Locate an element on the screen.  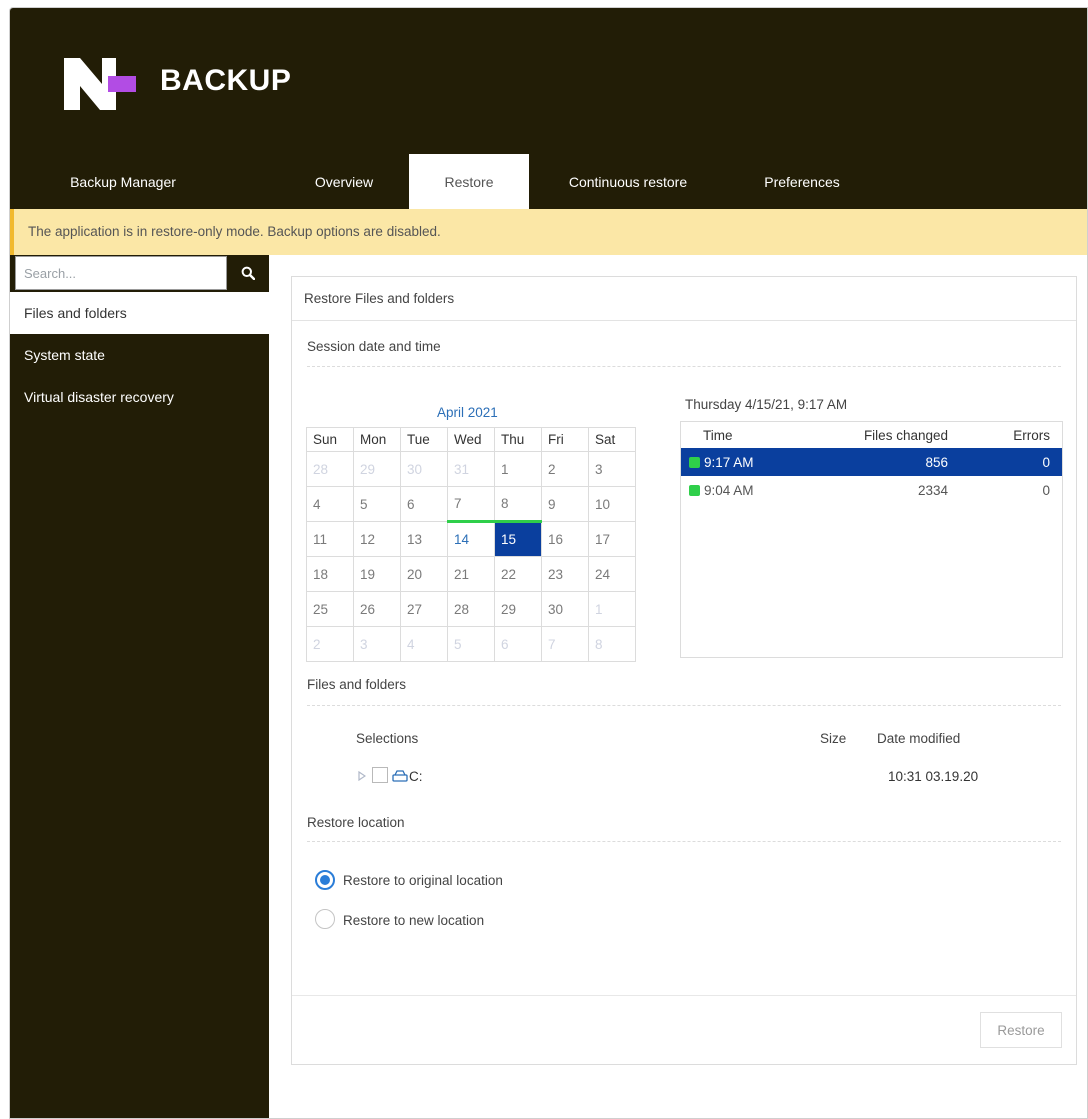
calendar-day: 11 is located at coordinates (330, 539).